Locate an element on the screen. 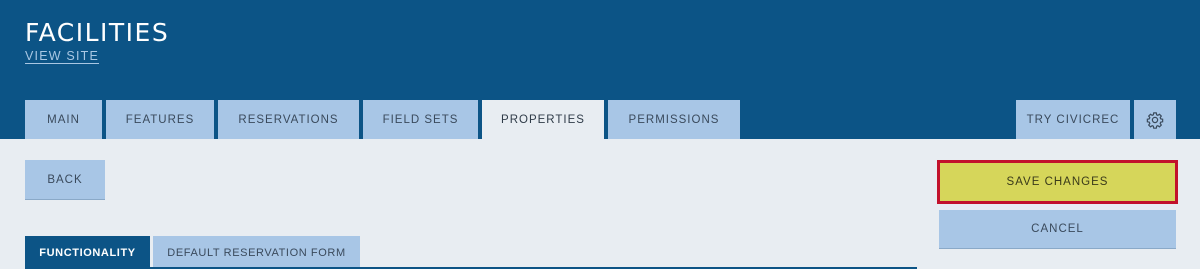 The height and width of the screenshot is (269, 1200). save-changes-button: SAVE CHANGES is located at coordinates (1057, 182).